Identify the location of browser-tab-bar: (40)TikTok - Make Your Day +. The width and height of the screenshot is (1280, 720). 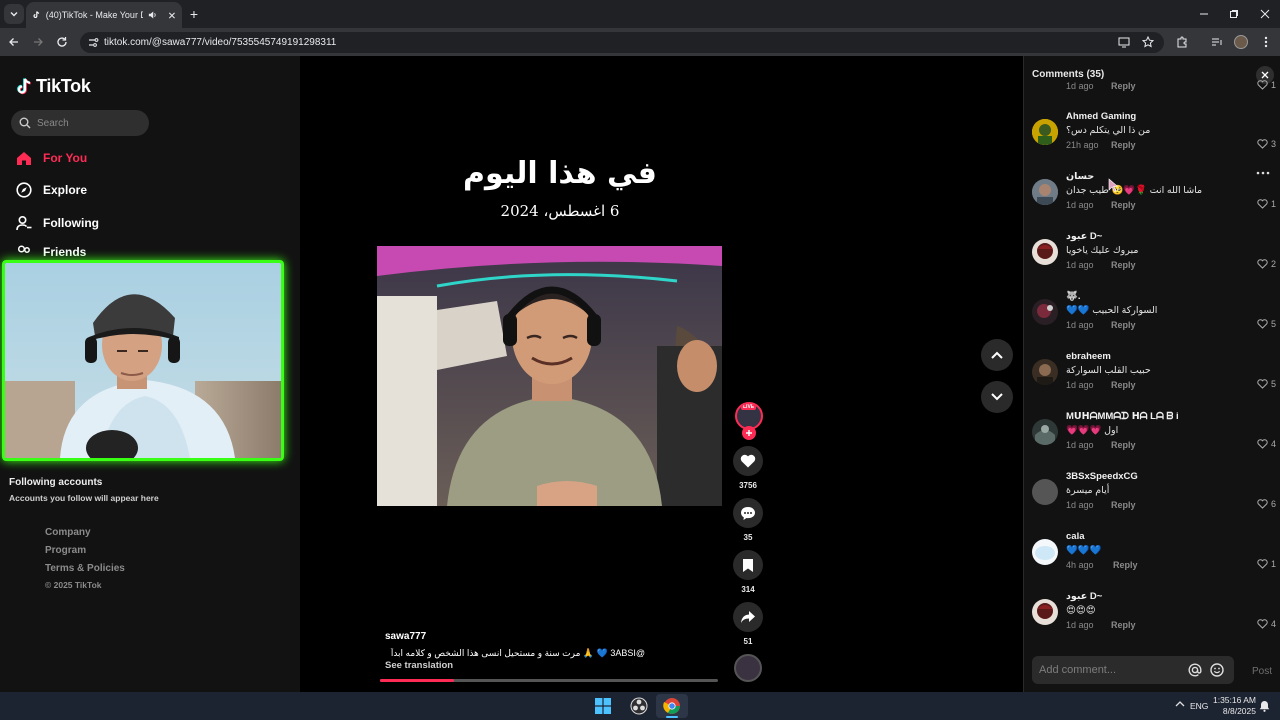
(640, 14).